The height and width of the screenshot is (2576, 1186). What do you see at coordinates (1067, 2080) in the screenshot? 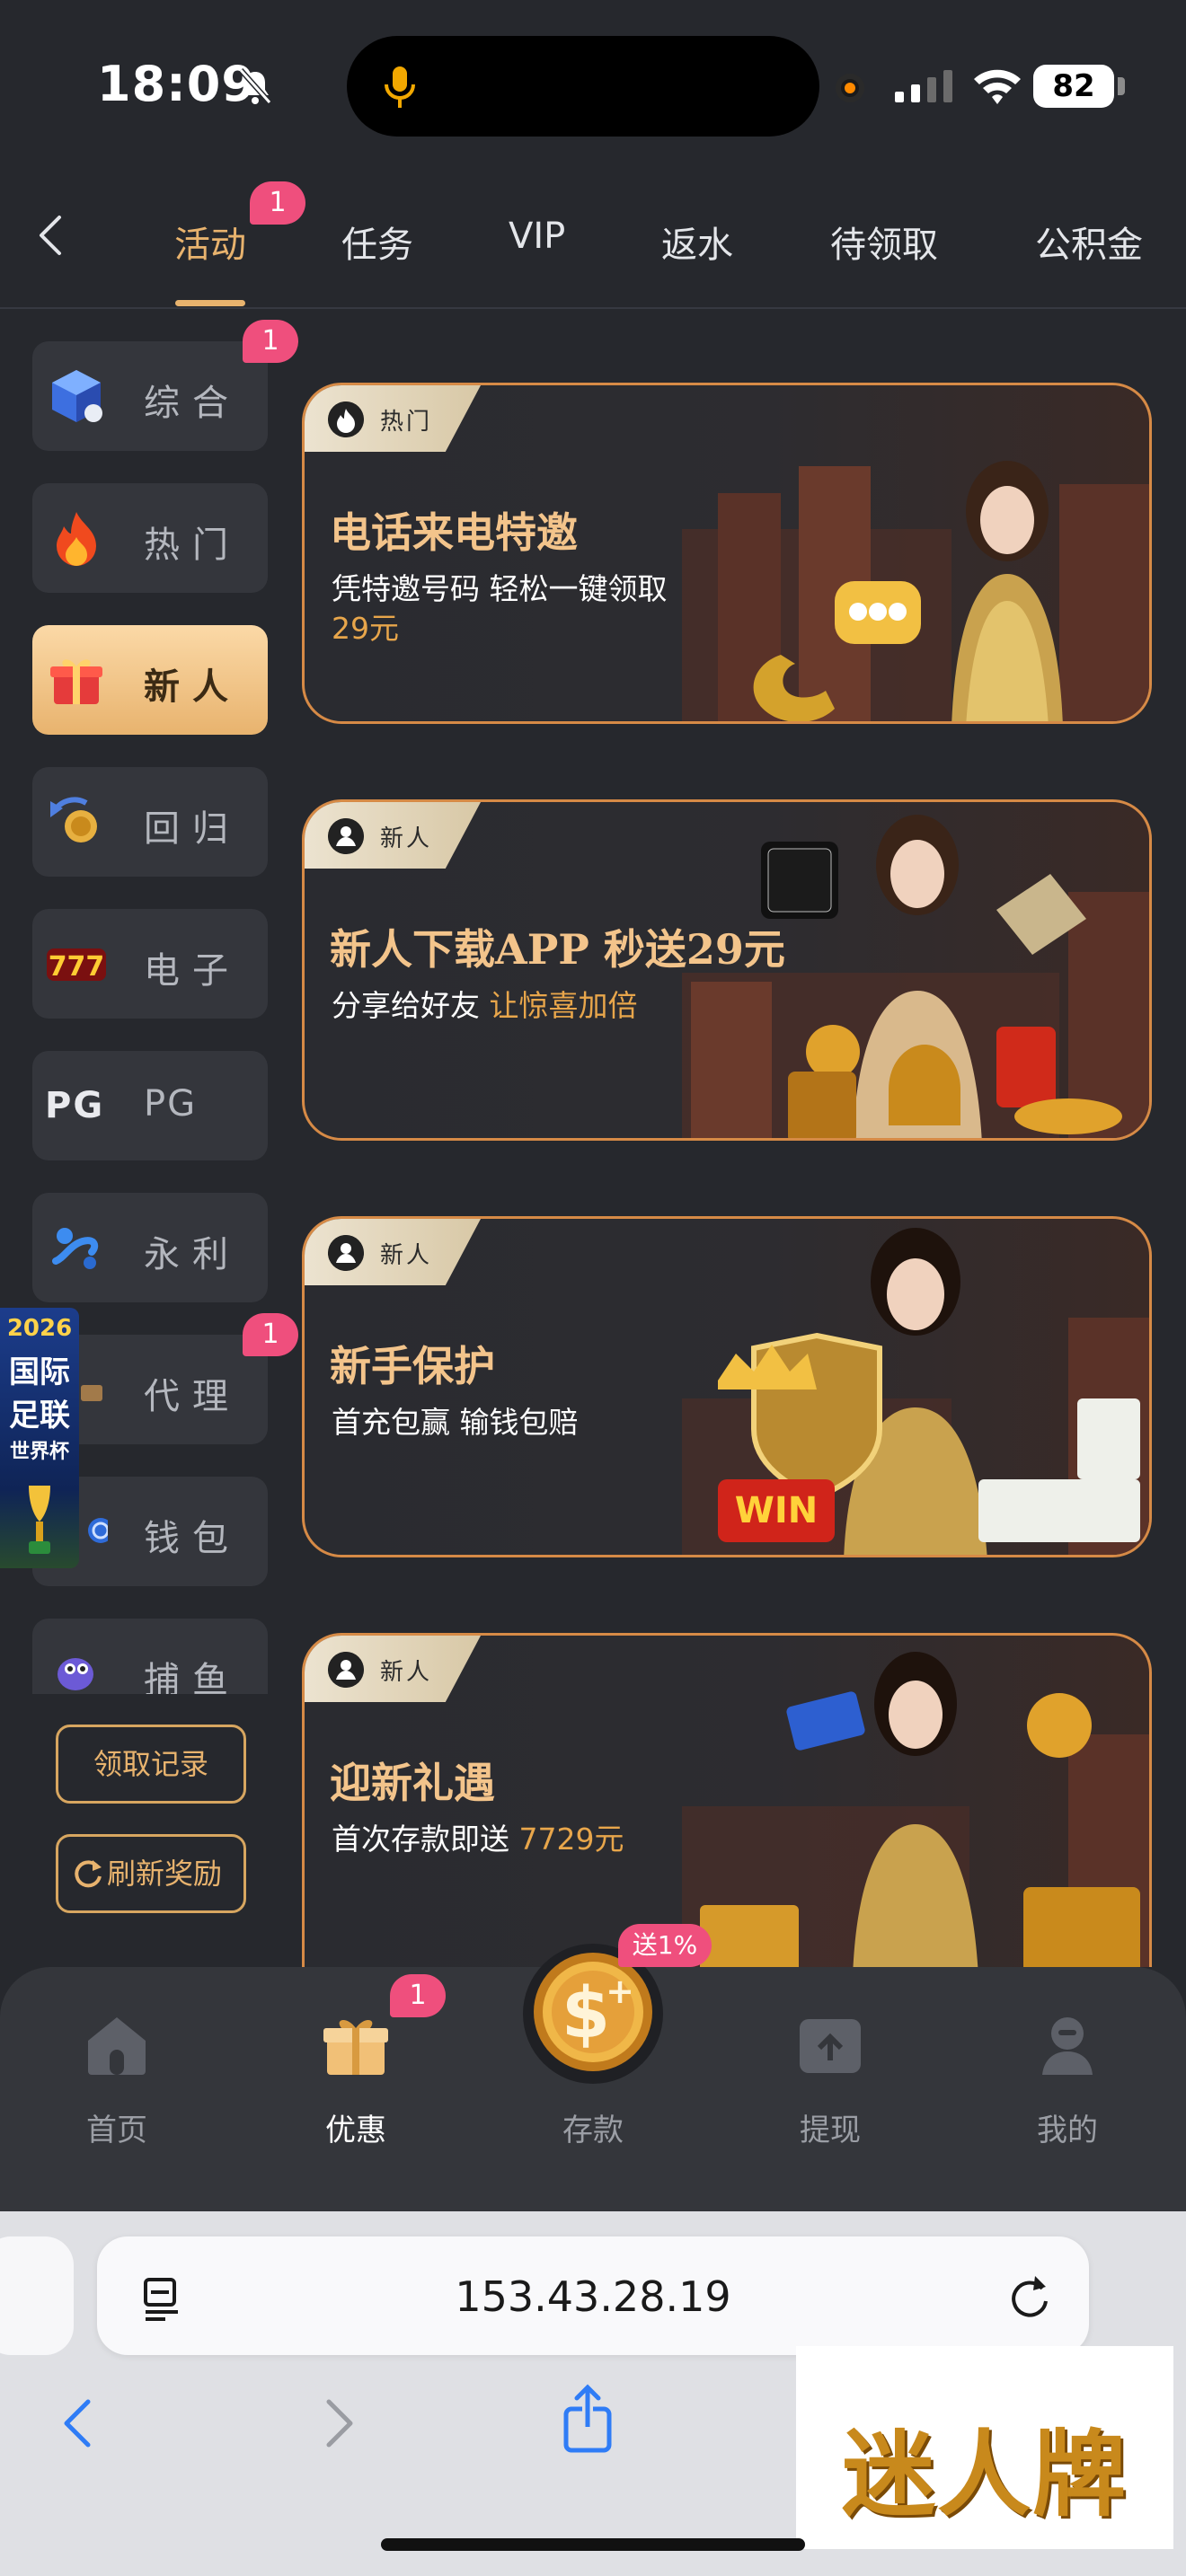
I see `nav-mine: 我的` at bounding box center [1067, 2080].